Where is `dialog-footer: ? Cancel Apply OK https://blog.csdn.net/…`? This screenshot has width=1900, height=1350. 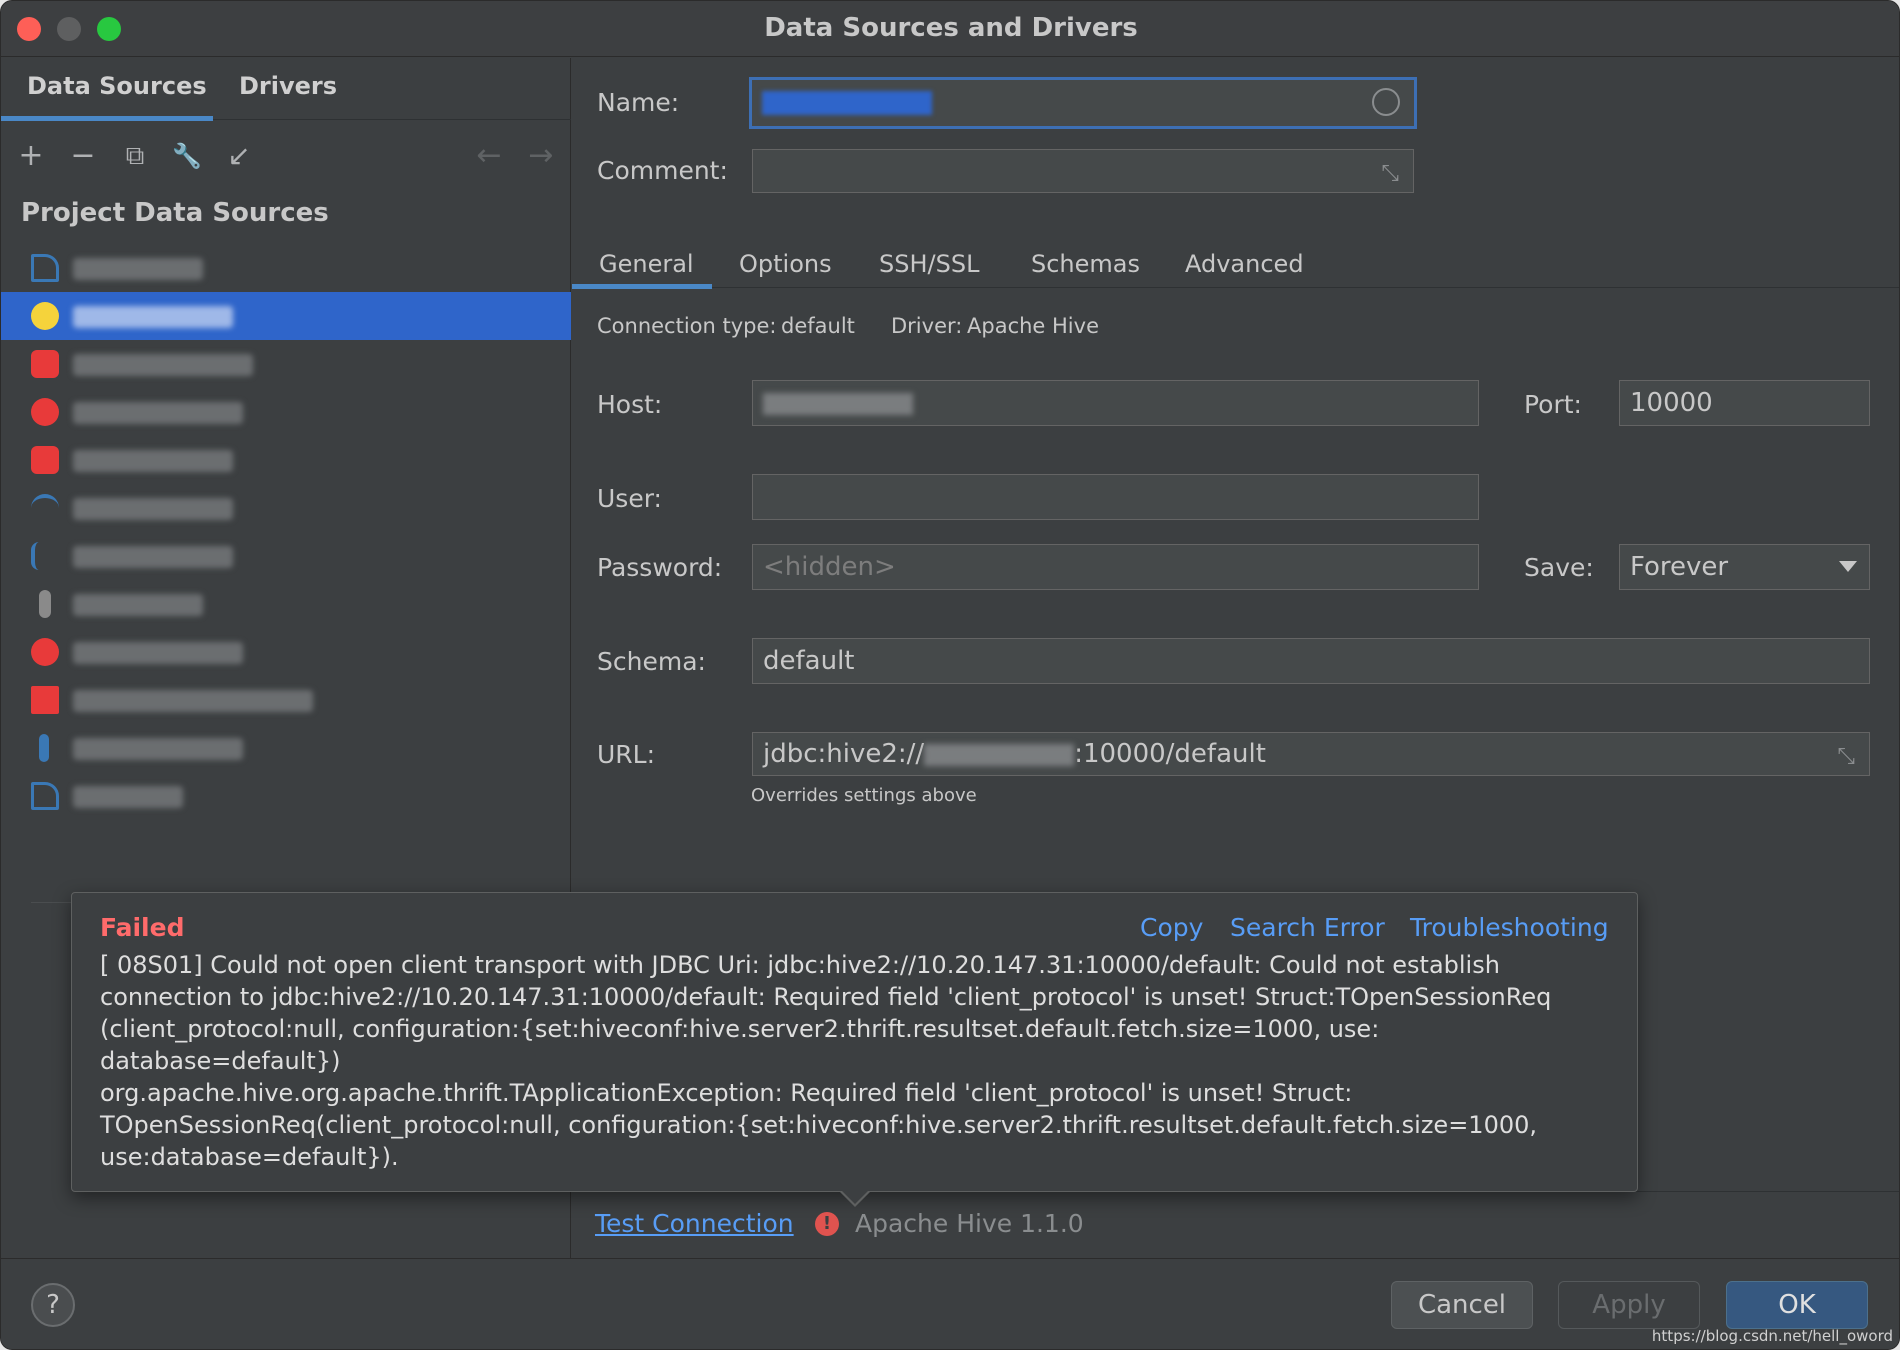
dialog-footer: ? Cancel Apply OK https://blog.csdn.net/… is located at coordinates (950, 1303).